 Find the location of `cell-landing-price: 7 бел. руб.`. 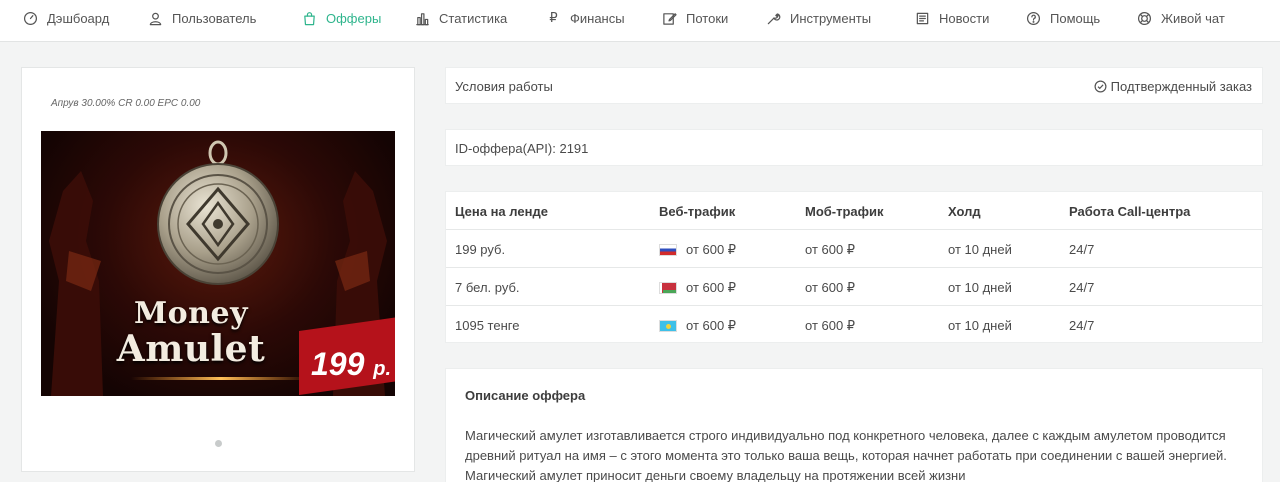

cell-landing-price: 7 бел. руб. is located at coordinates (487, 287).